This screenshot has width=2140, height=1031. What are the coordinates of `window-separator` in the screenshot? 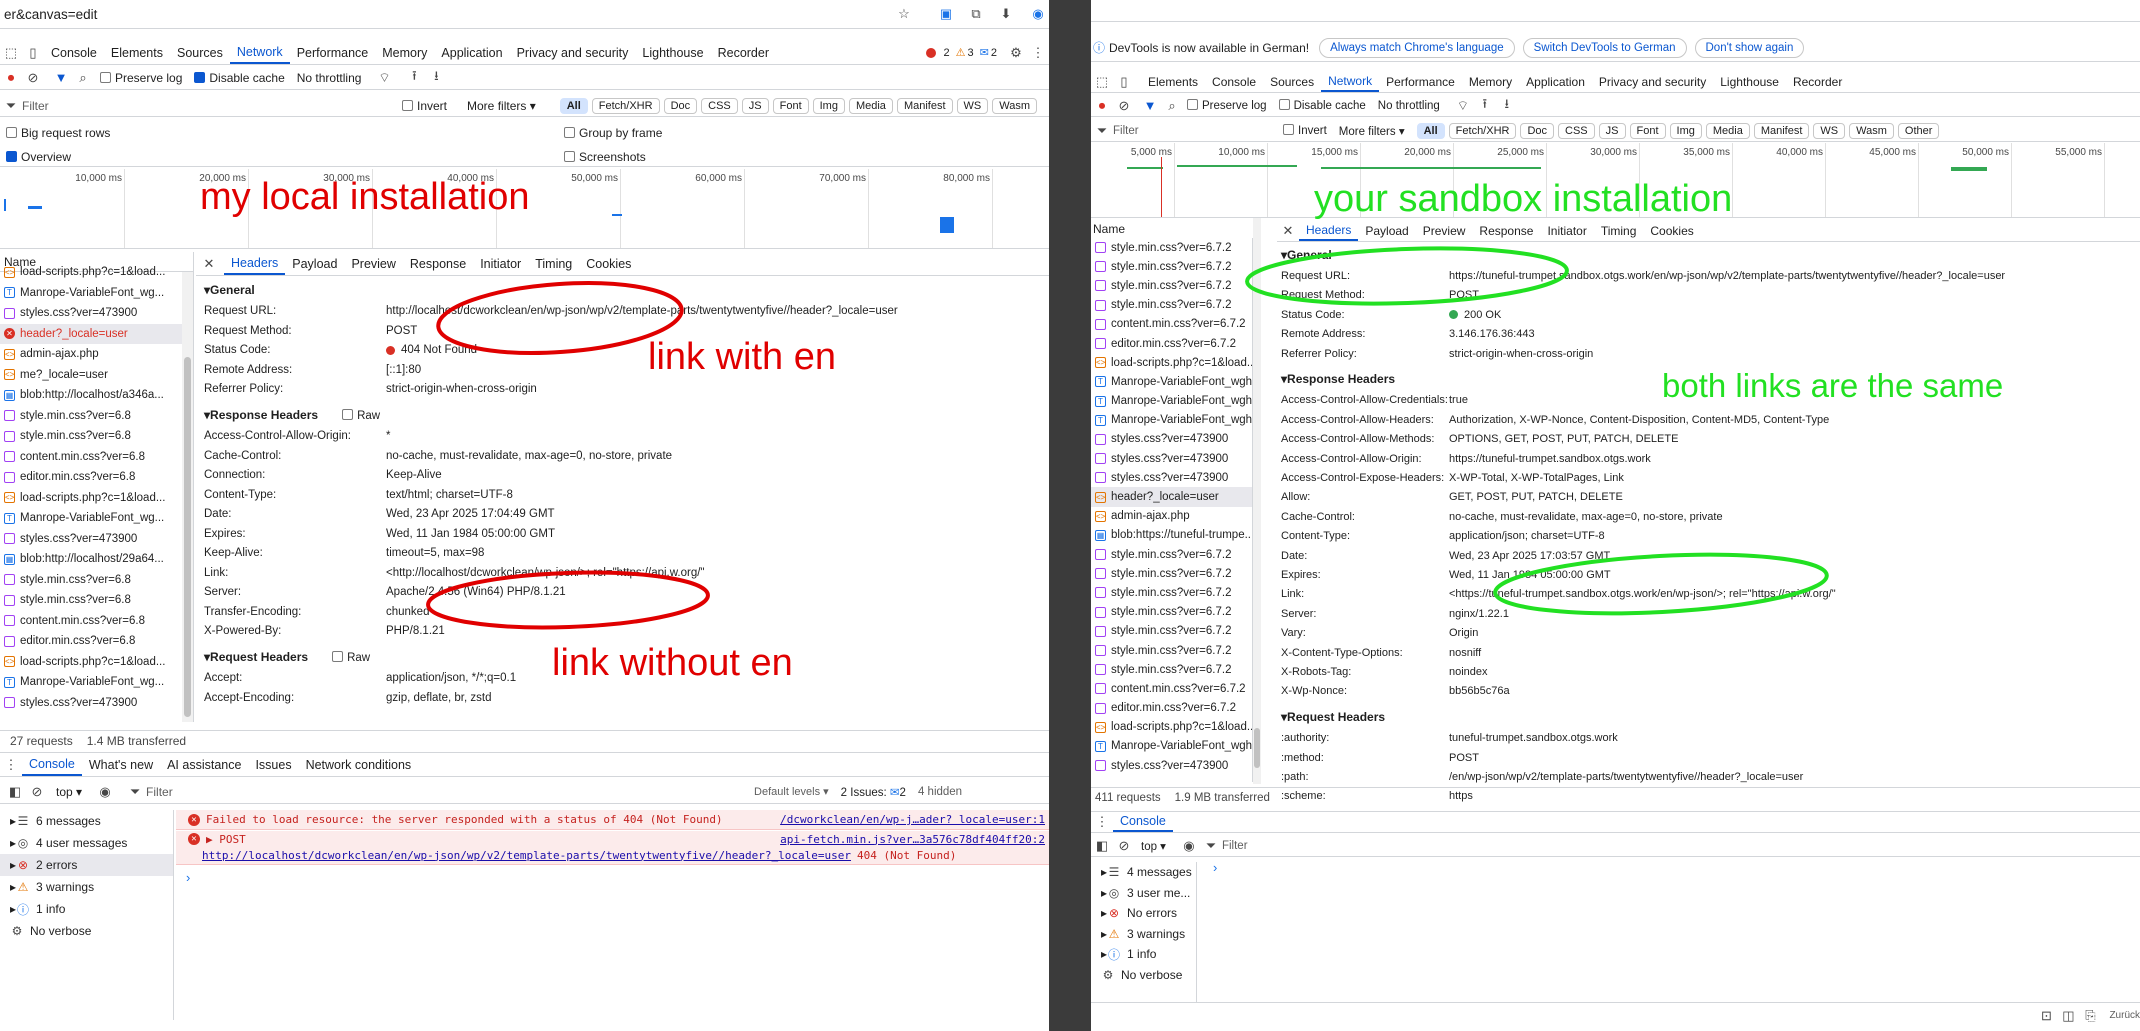 It's located at (1070, 515).